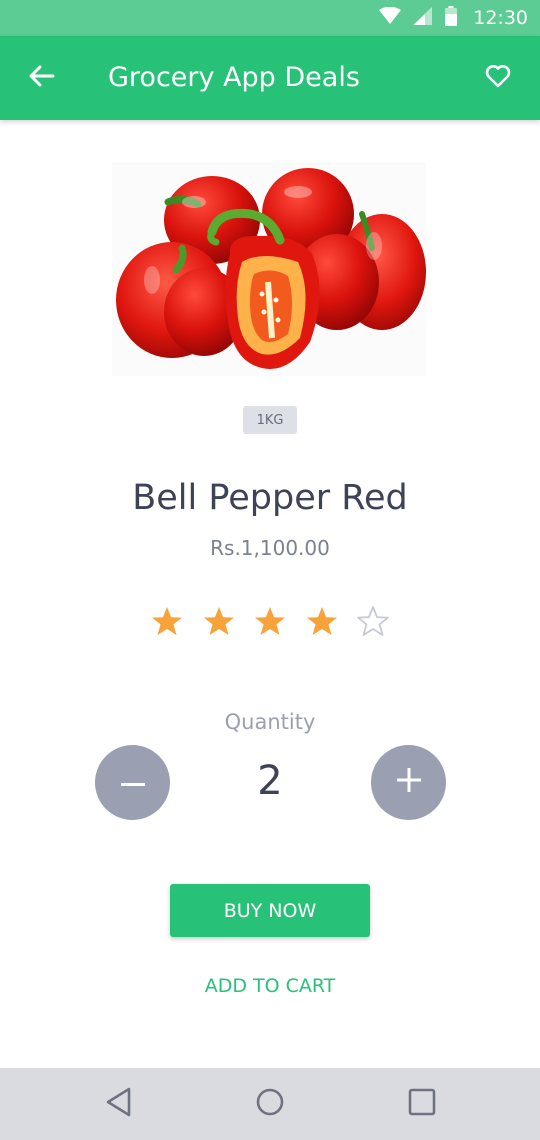 This screenshot has height=1140, width=540. I want to click on red-bell-peppers-image, so click(271, 268).